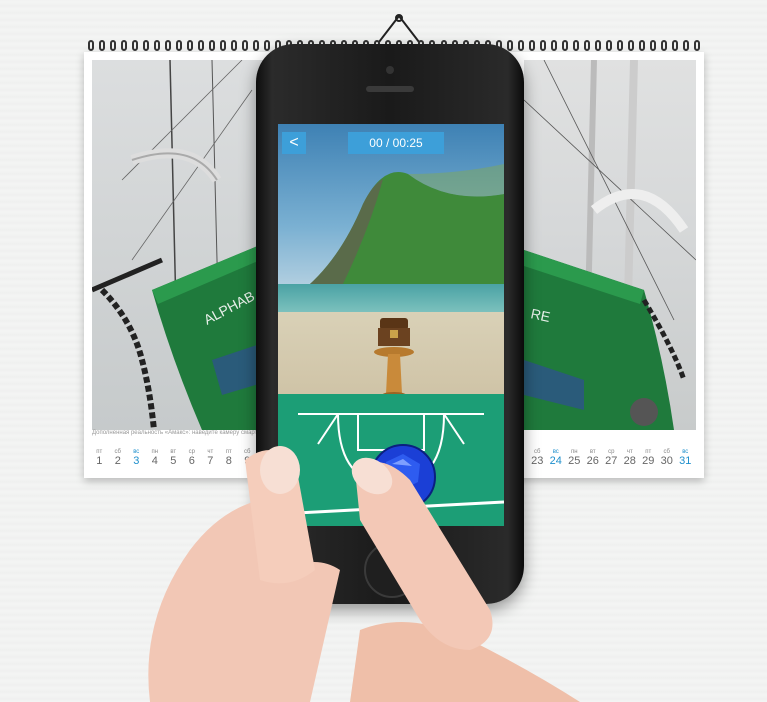 The image size is (767, 702). I want to click on ship-photo-right: RE, so click(610, 245).